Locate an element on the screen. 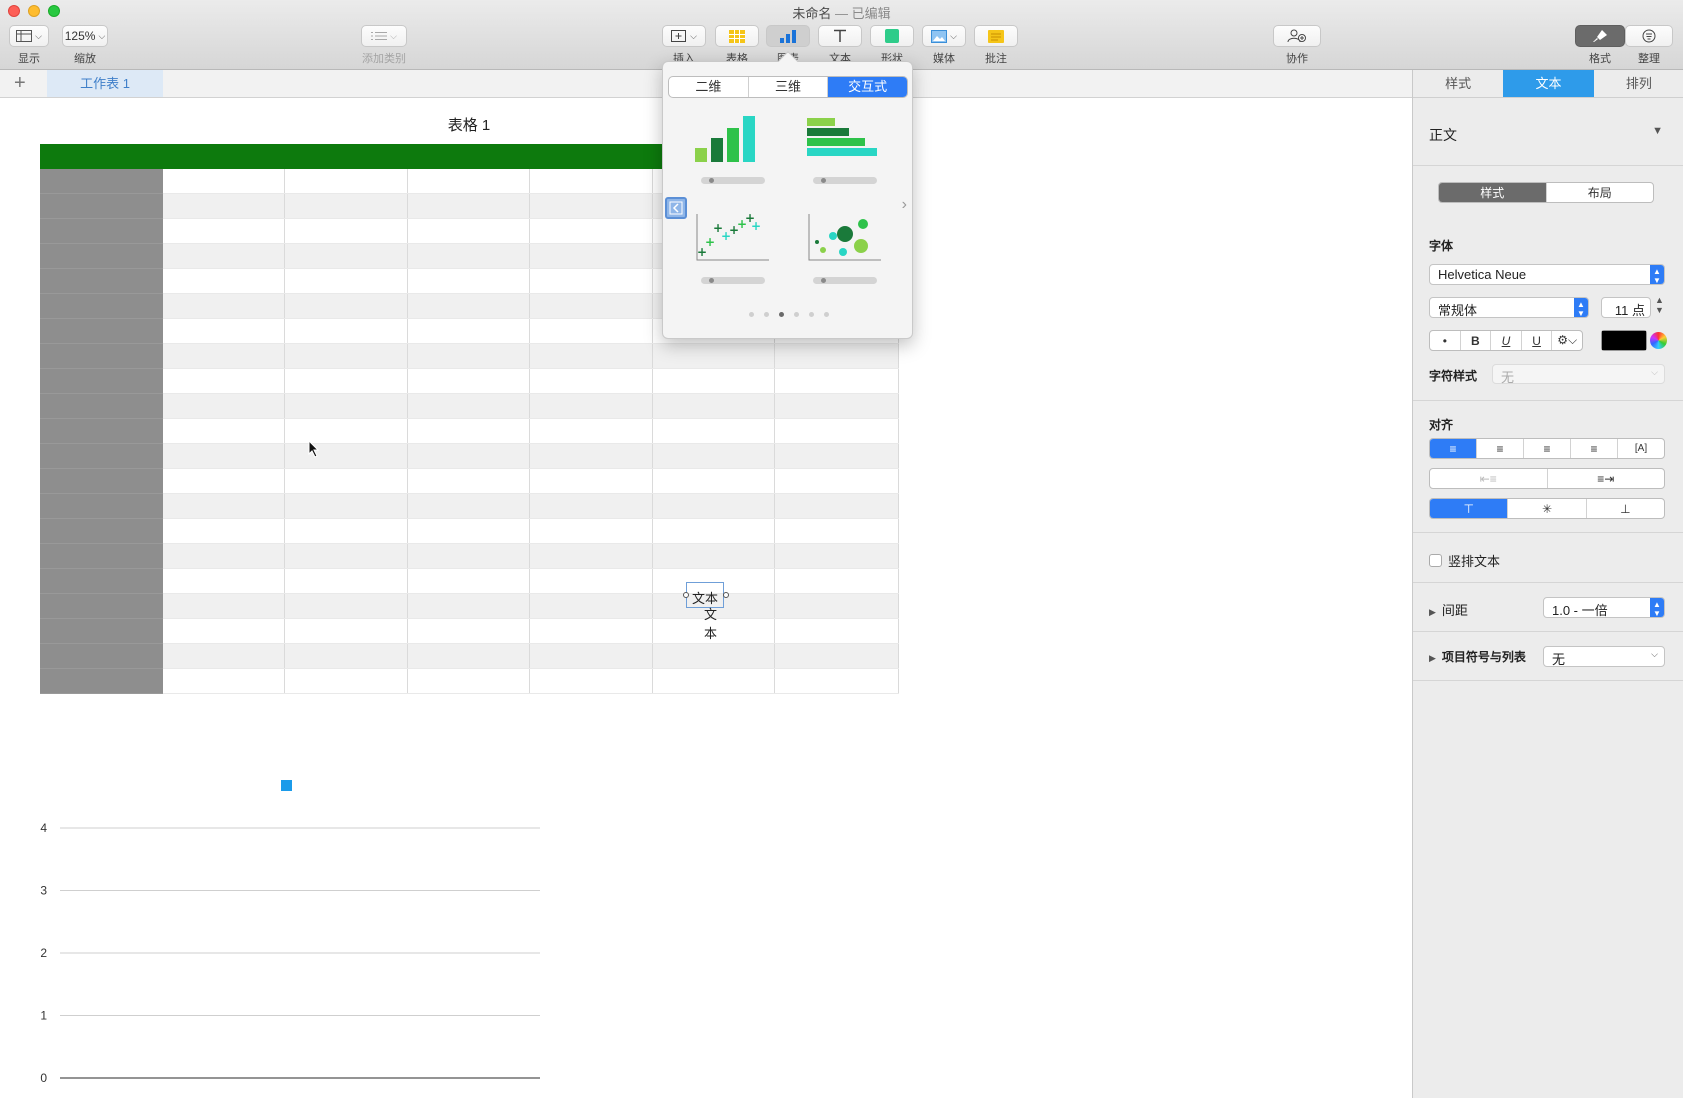 The image size is (1683, 1098). format-tool: 格式 is located at coordinates (1600, 45).